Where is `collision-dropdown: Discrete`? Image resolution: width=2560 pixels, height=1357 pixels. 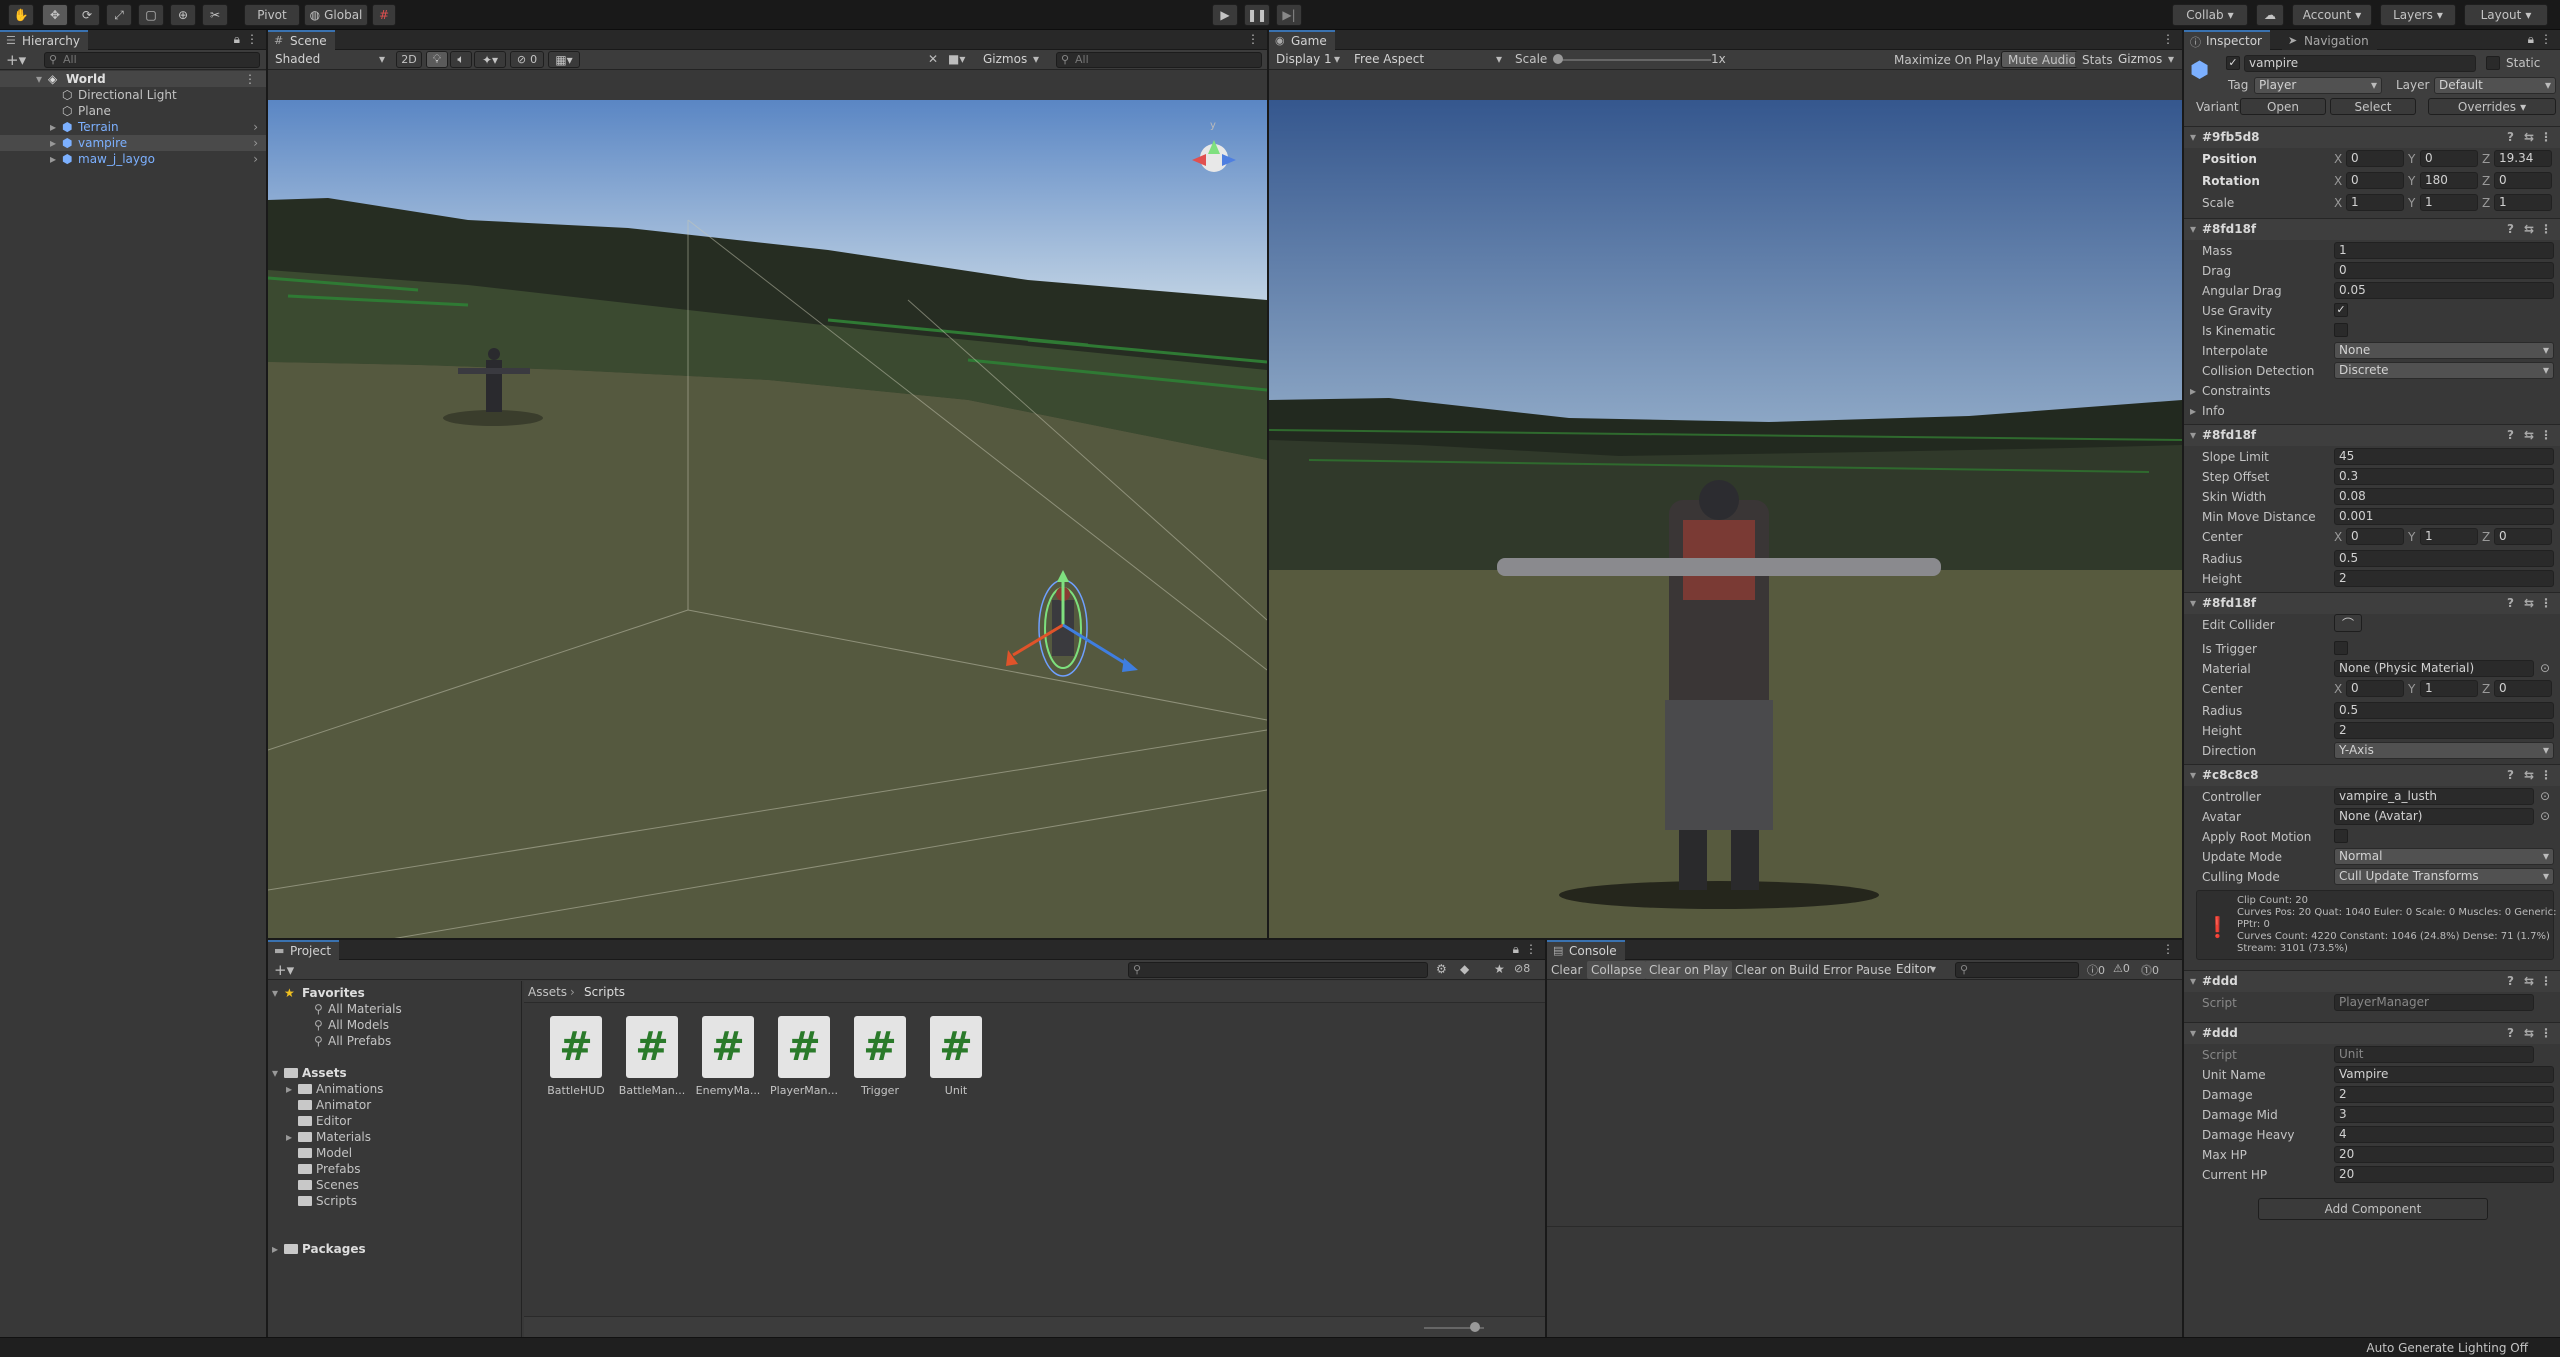
collision-dropdown: Discrete is located at coordinates (2444, 370).